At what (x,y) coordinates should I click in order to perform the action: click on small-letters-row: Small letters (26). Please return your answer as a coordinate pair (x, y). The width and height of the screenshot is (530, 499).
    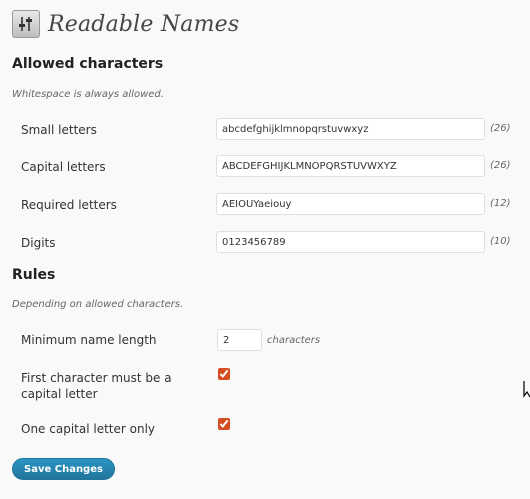
    Looking at the image, I should click on (265, 130).